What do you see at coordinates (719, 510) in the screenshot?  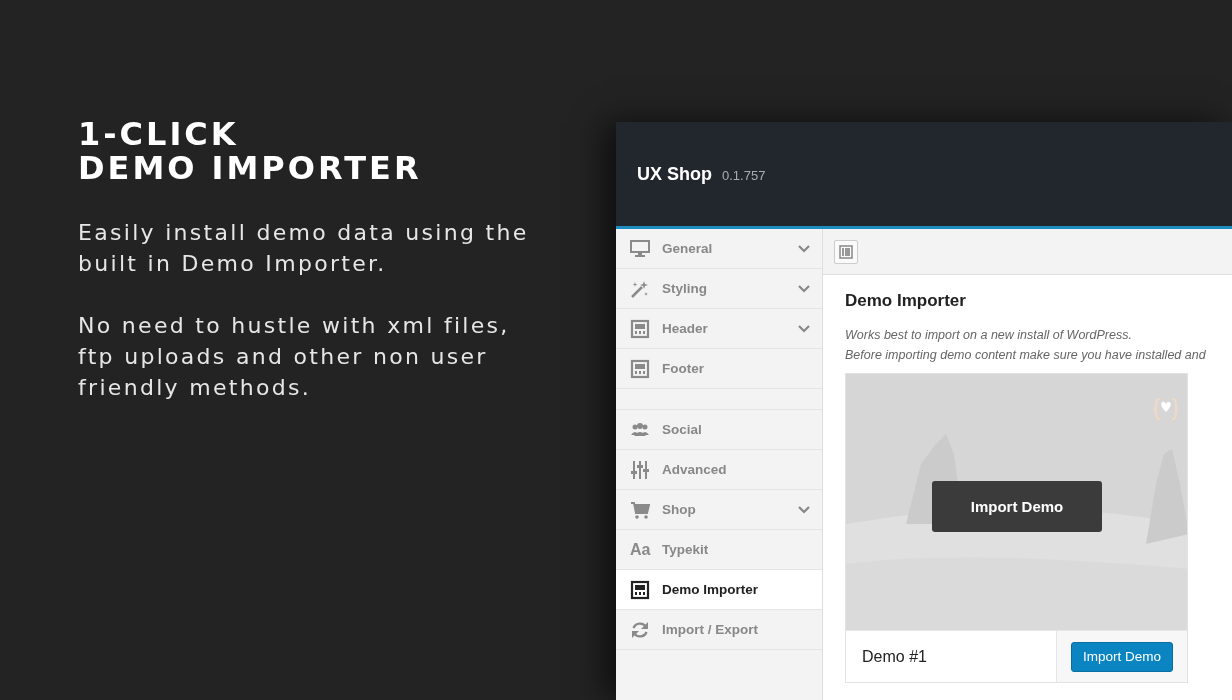 I see `sidebar-item: Shop` at bounding box center [719, 510].